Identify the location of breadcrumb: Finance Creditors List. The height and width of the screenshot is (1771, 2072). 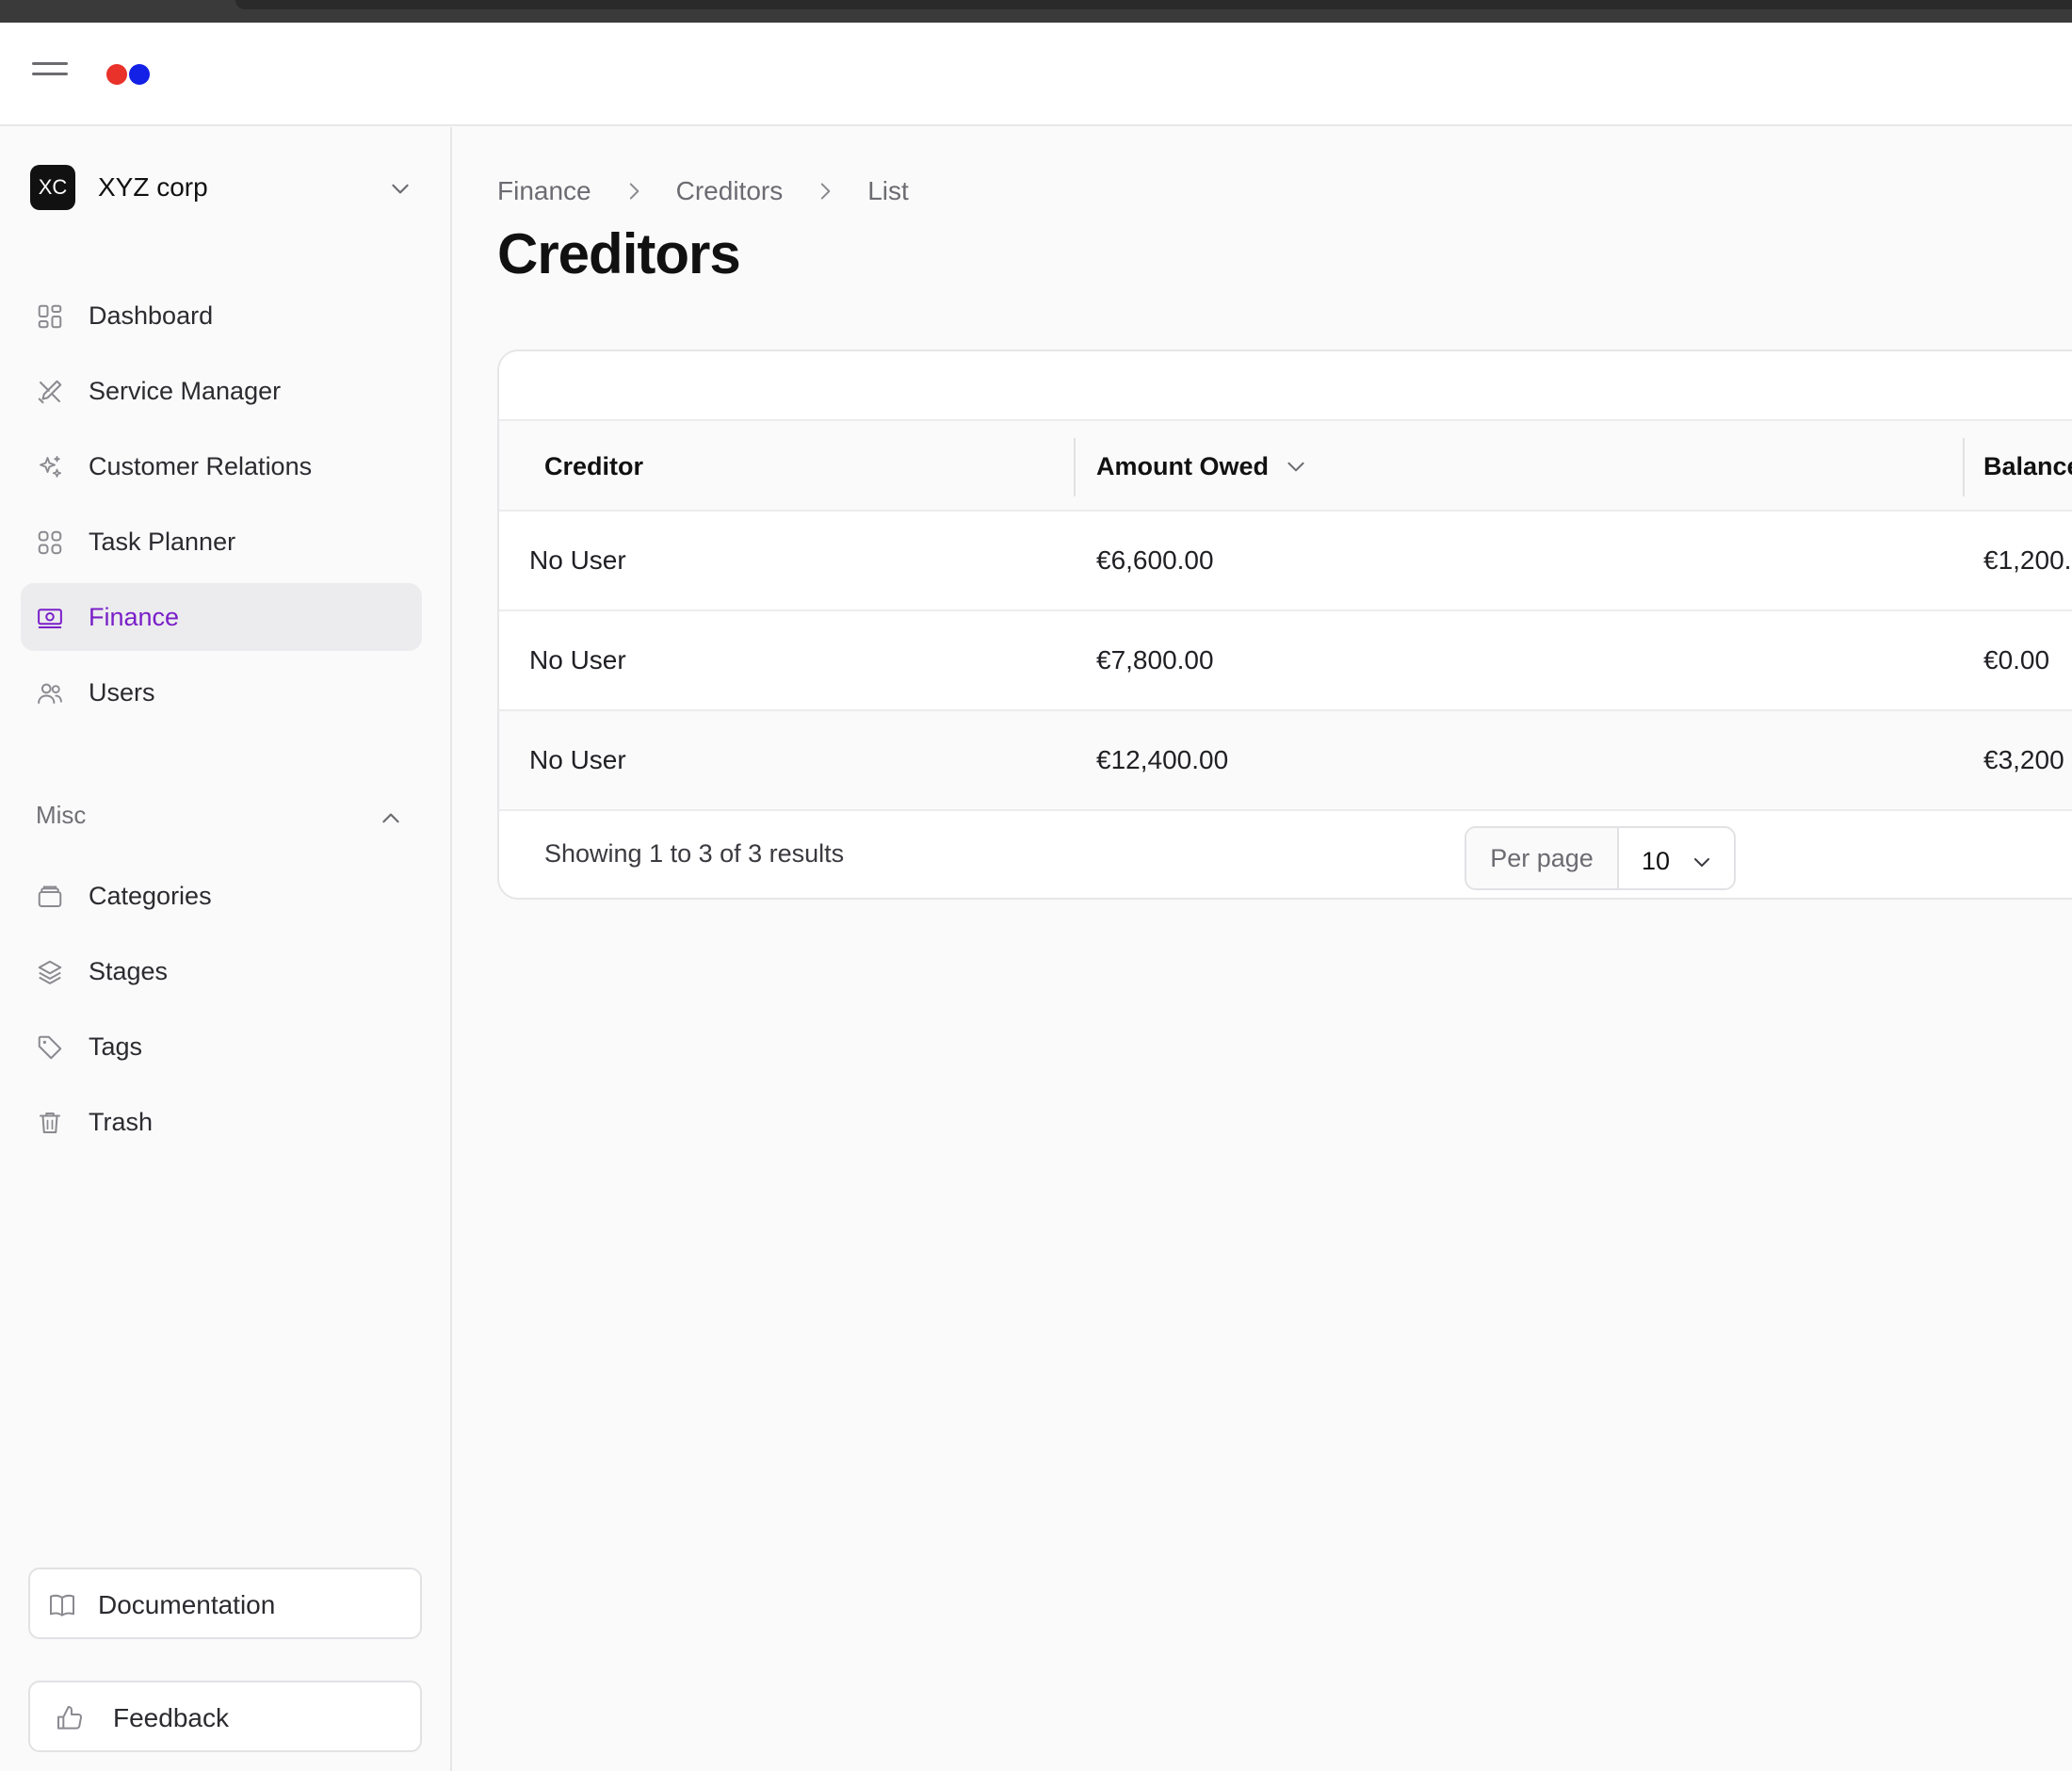
(703, 191).